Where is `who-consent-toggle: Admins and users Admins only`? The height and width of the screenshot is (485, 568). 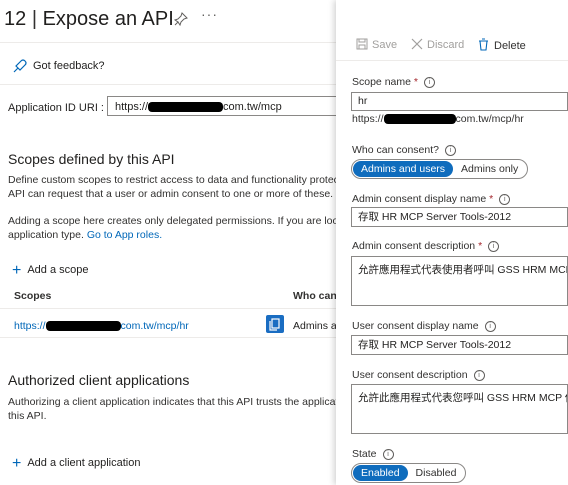
who-consent-toggle: Admins and users Admins only is located at coordinates (440, 169).